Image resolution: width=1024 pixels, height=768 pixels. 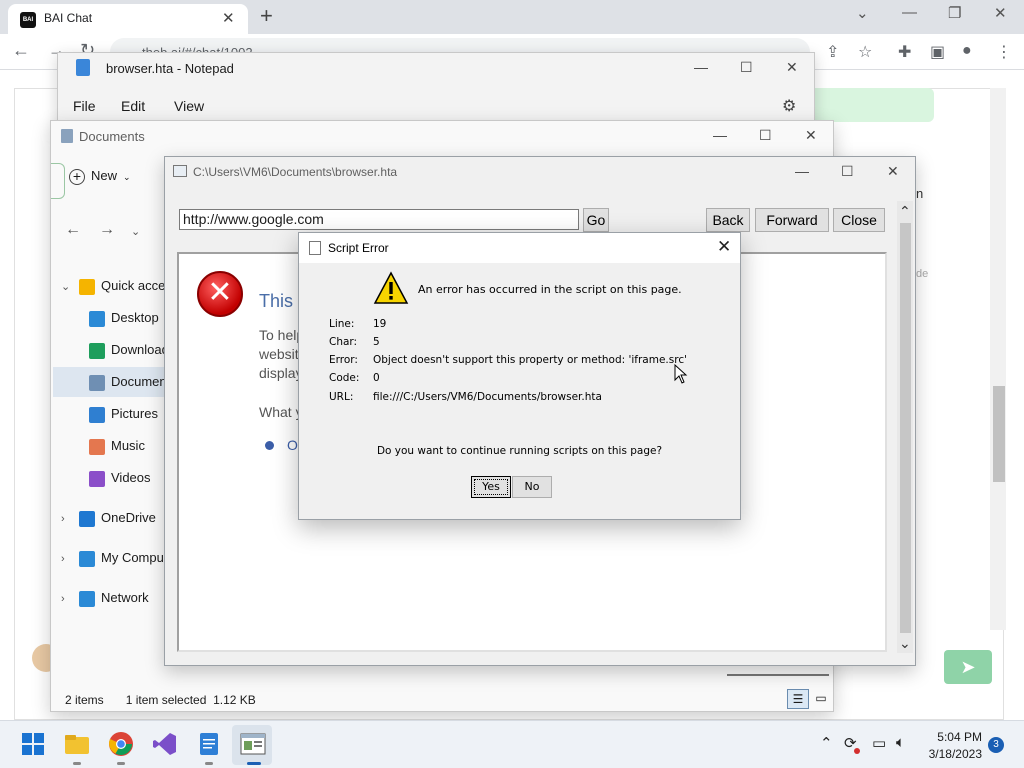 I want to click on explorer-forward-icon: →, so click(x=107, y=230).